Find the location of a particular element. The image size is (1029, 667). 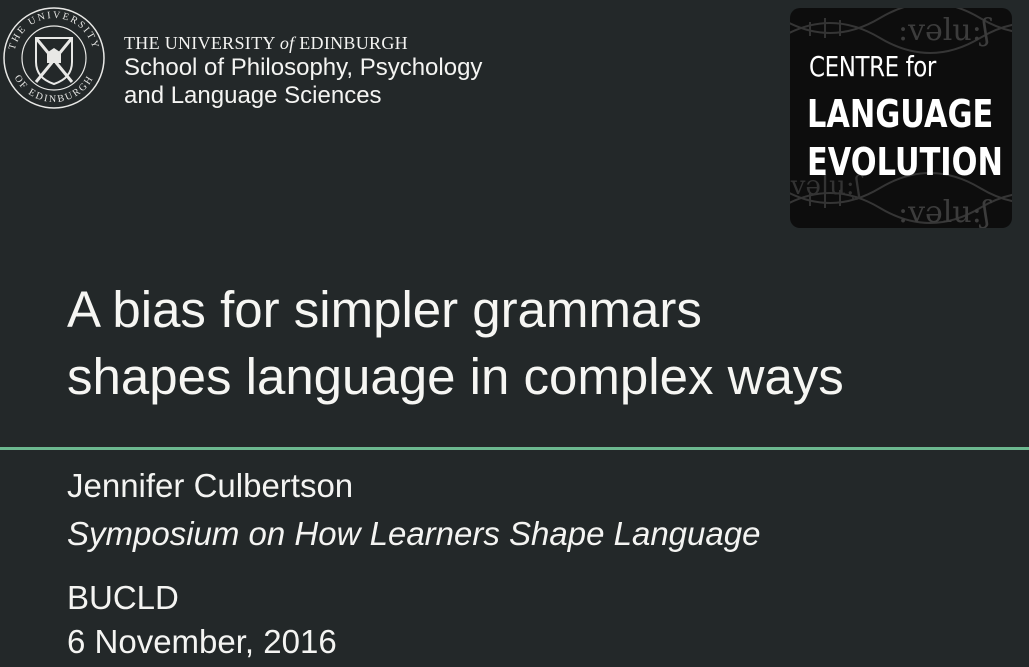

seal-ring-top-text: THE UNIVERSITY is located at coordinates (53, 30).